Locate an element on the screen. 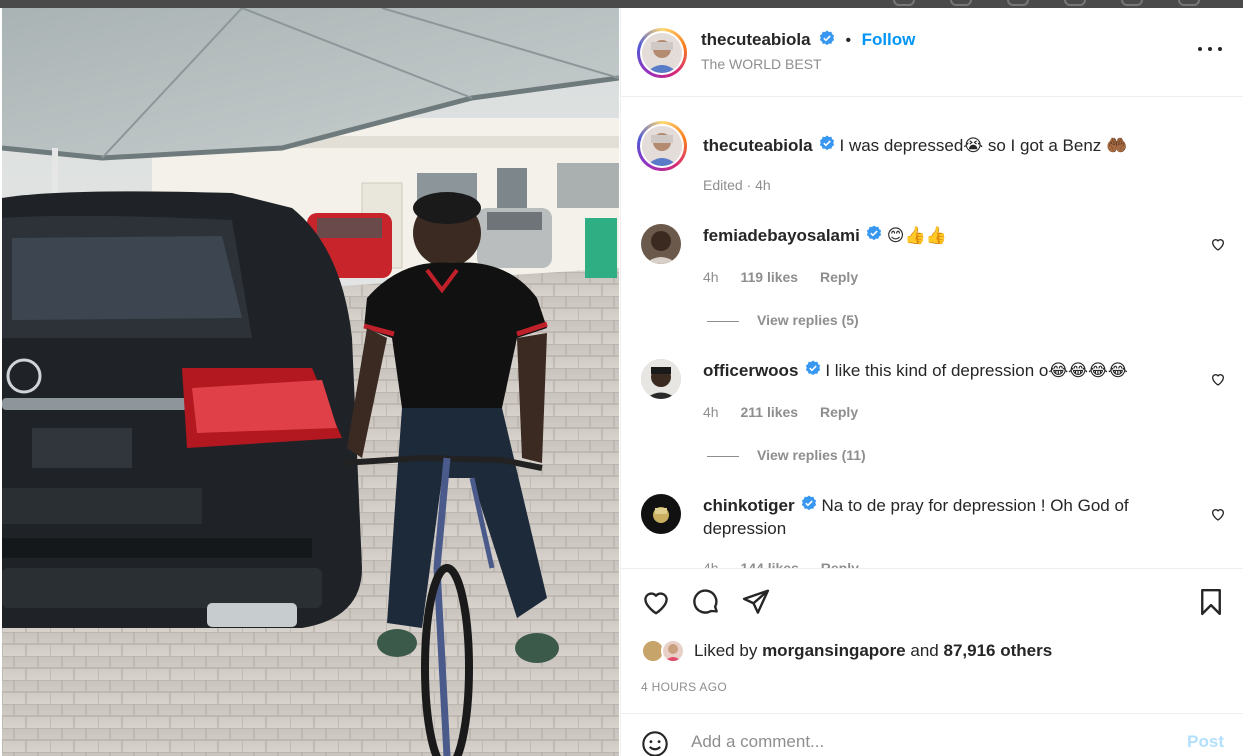 This screenshot has height=756, width=1243. comment-meta: 4h 211 likes Reply is located at coordinates (780, 412).